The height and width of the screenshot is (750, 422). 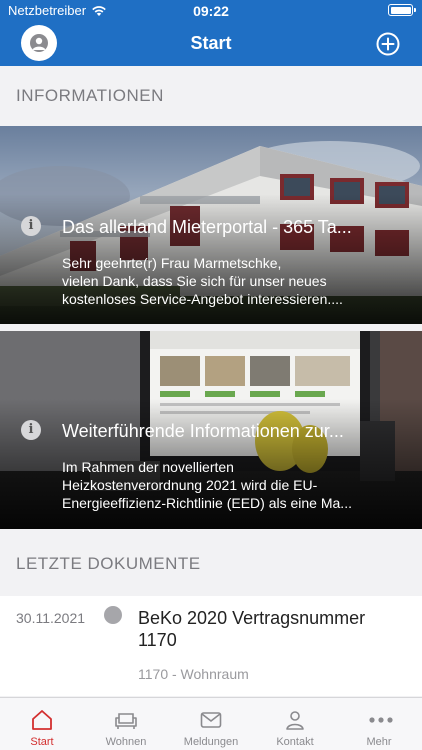 What do you see at coordinates (211, 564) in the screenshot?
I see `section-header-letzte-dokumente: LETZTE DOKUMENTE` at bounding box center [211, 564].